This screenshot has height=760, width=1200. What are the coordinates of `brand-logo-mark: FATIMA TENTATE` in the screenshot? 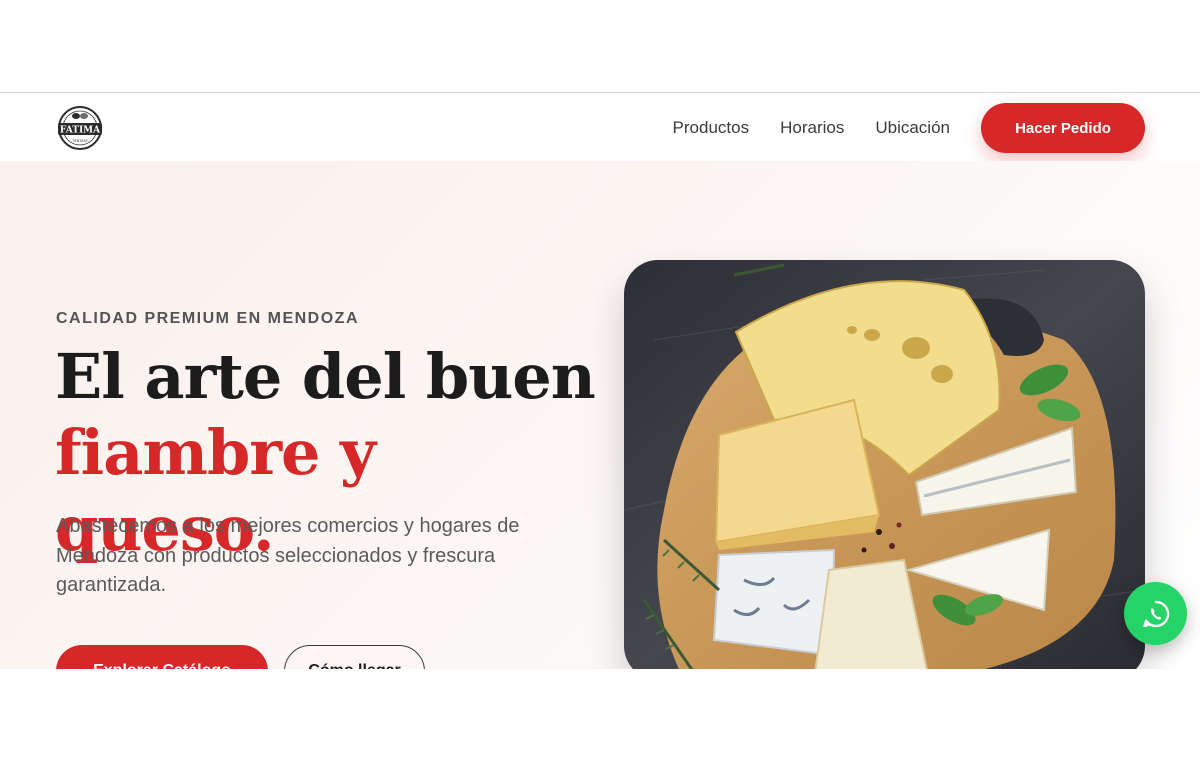 It's located at (80, 128).